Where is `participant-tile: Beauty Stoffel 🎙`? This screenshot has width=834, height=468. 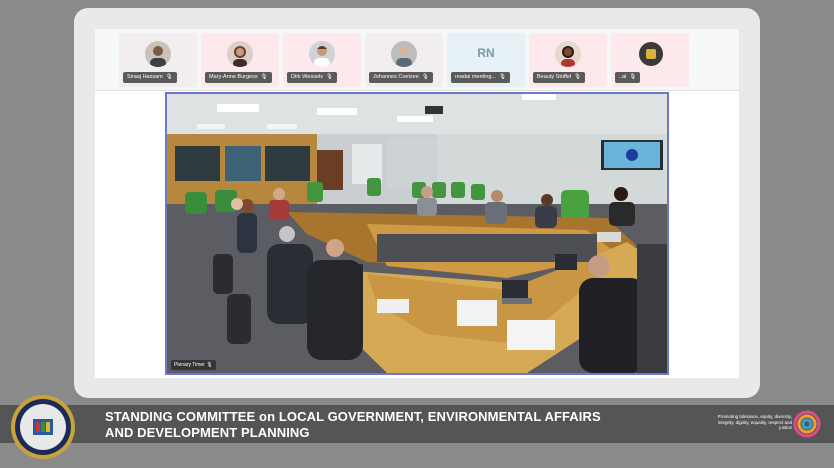 participant-tile: Beauty Stoffel 🎙 is located at coordinates (568, 60).